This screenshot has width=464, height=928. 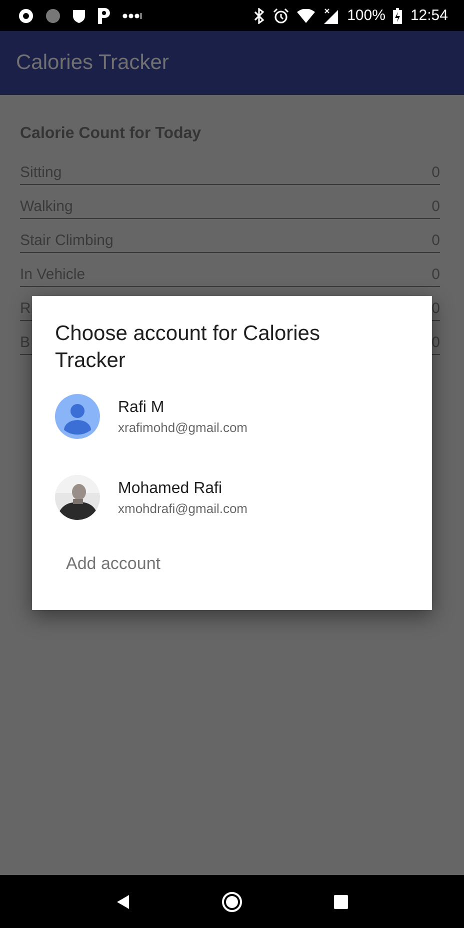 I want to click on battery-charging-icon, so click(x=397, y=16).